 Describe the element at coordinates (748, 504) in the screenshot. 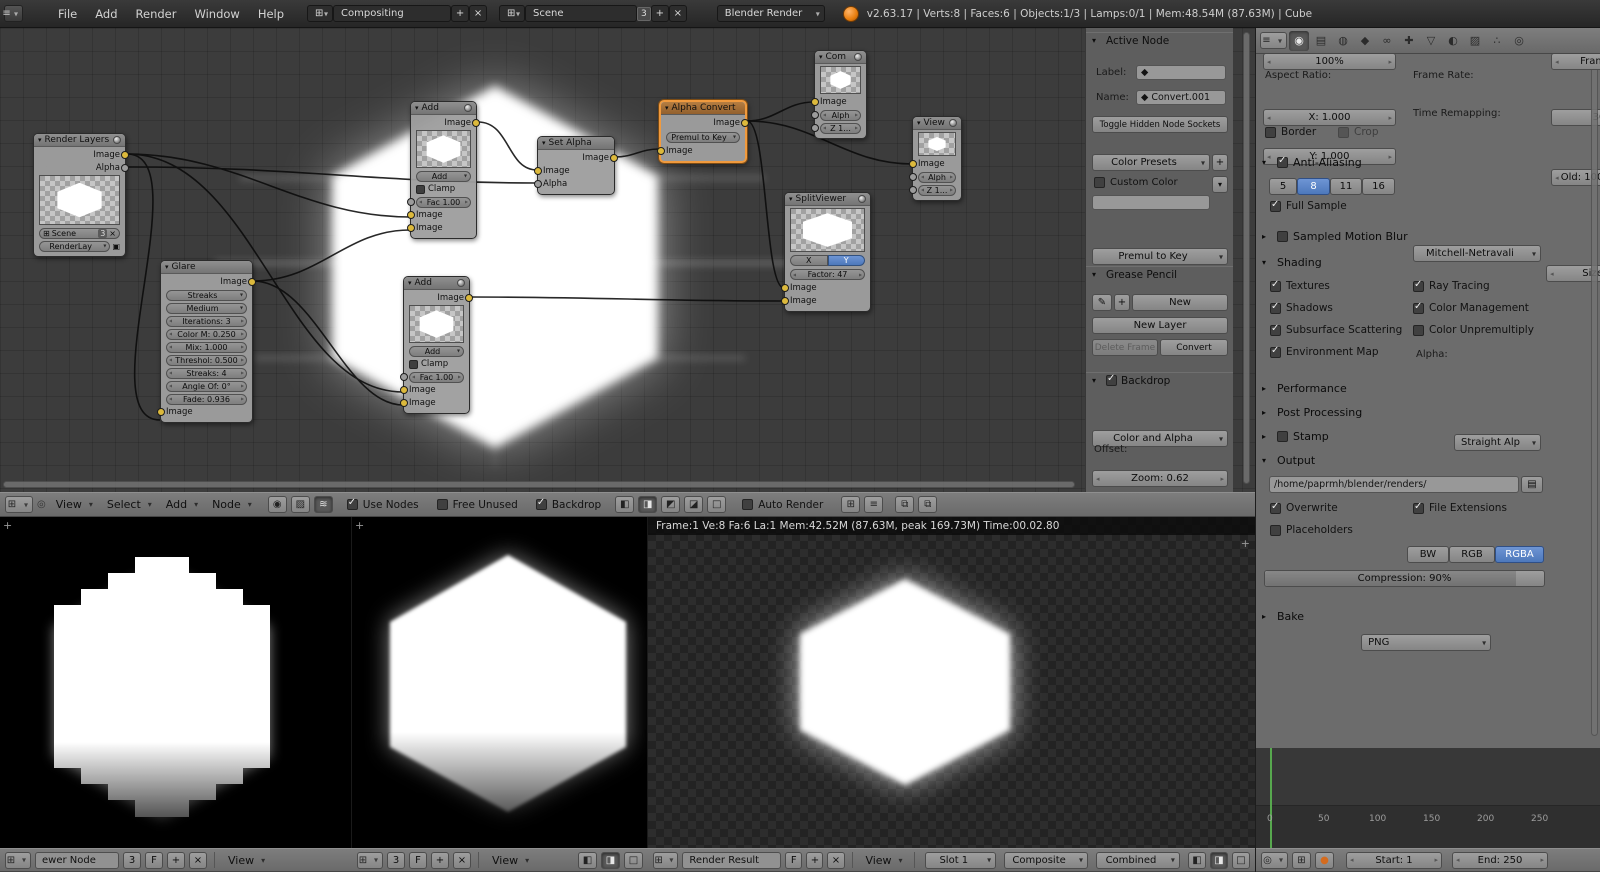

I see `auto-render-checkbox` at that location.